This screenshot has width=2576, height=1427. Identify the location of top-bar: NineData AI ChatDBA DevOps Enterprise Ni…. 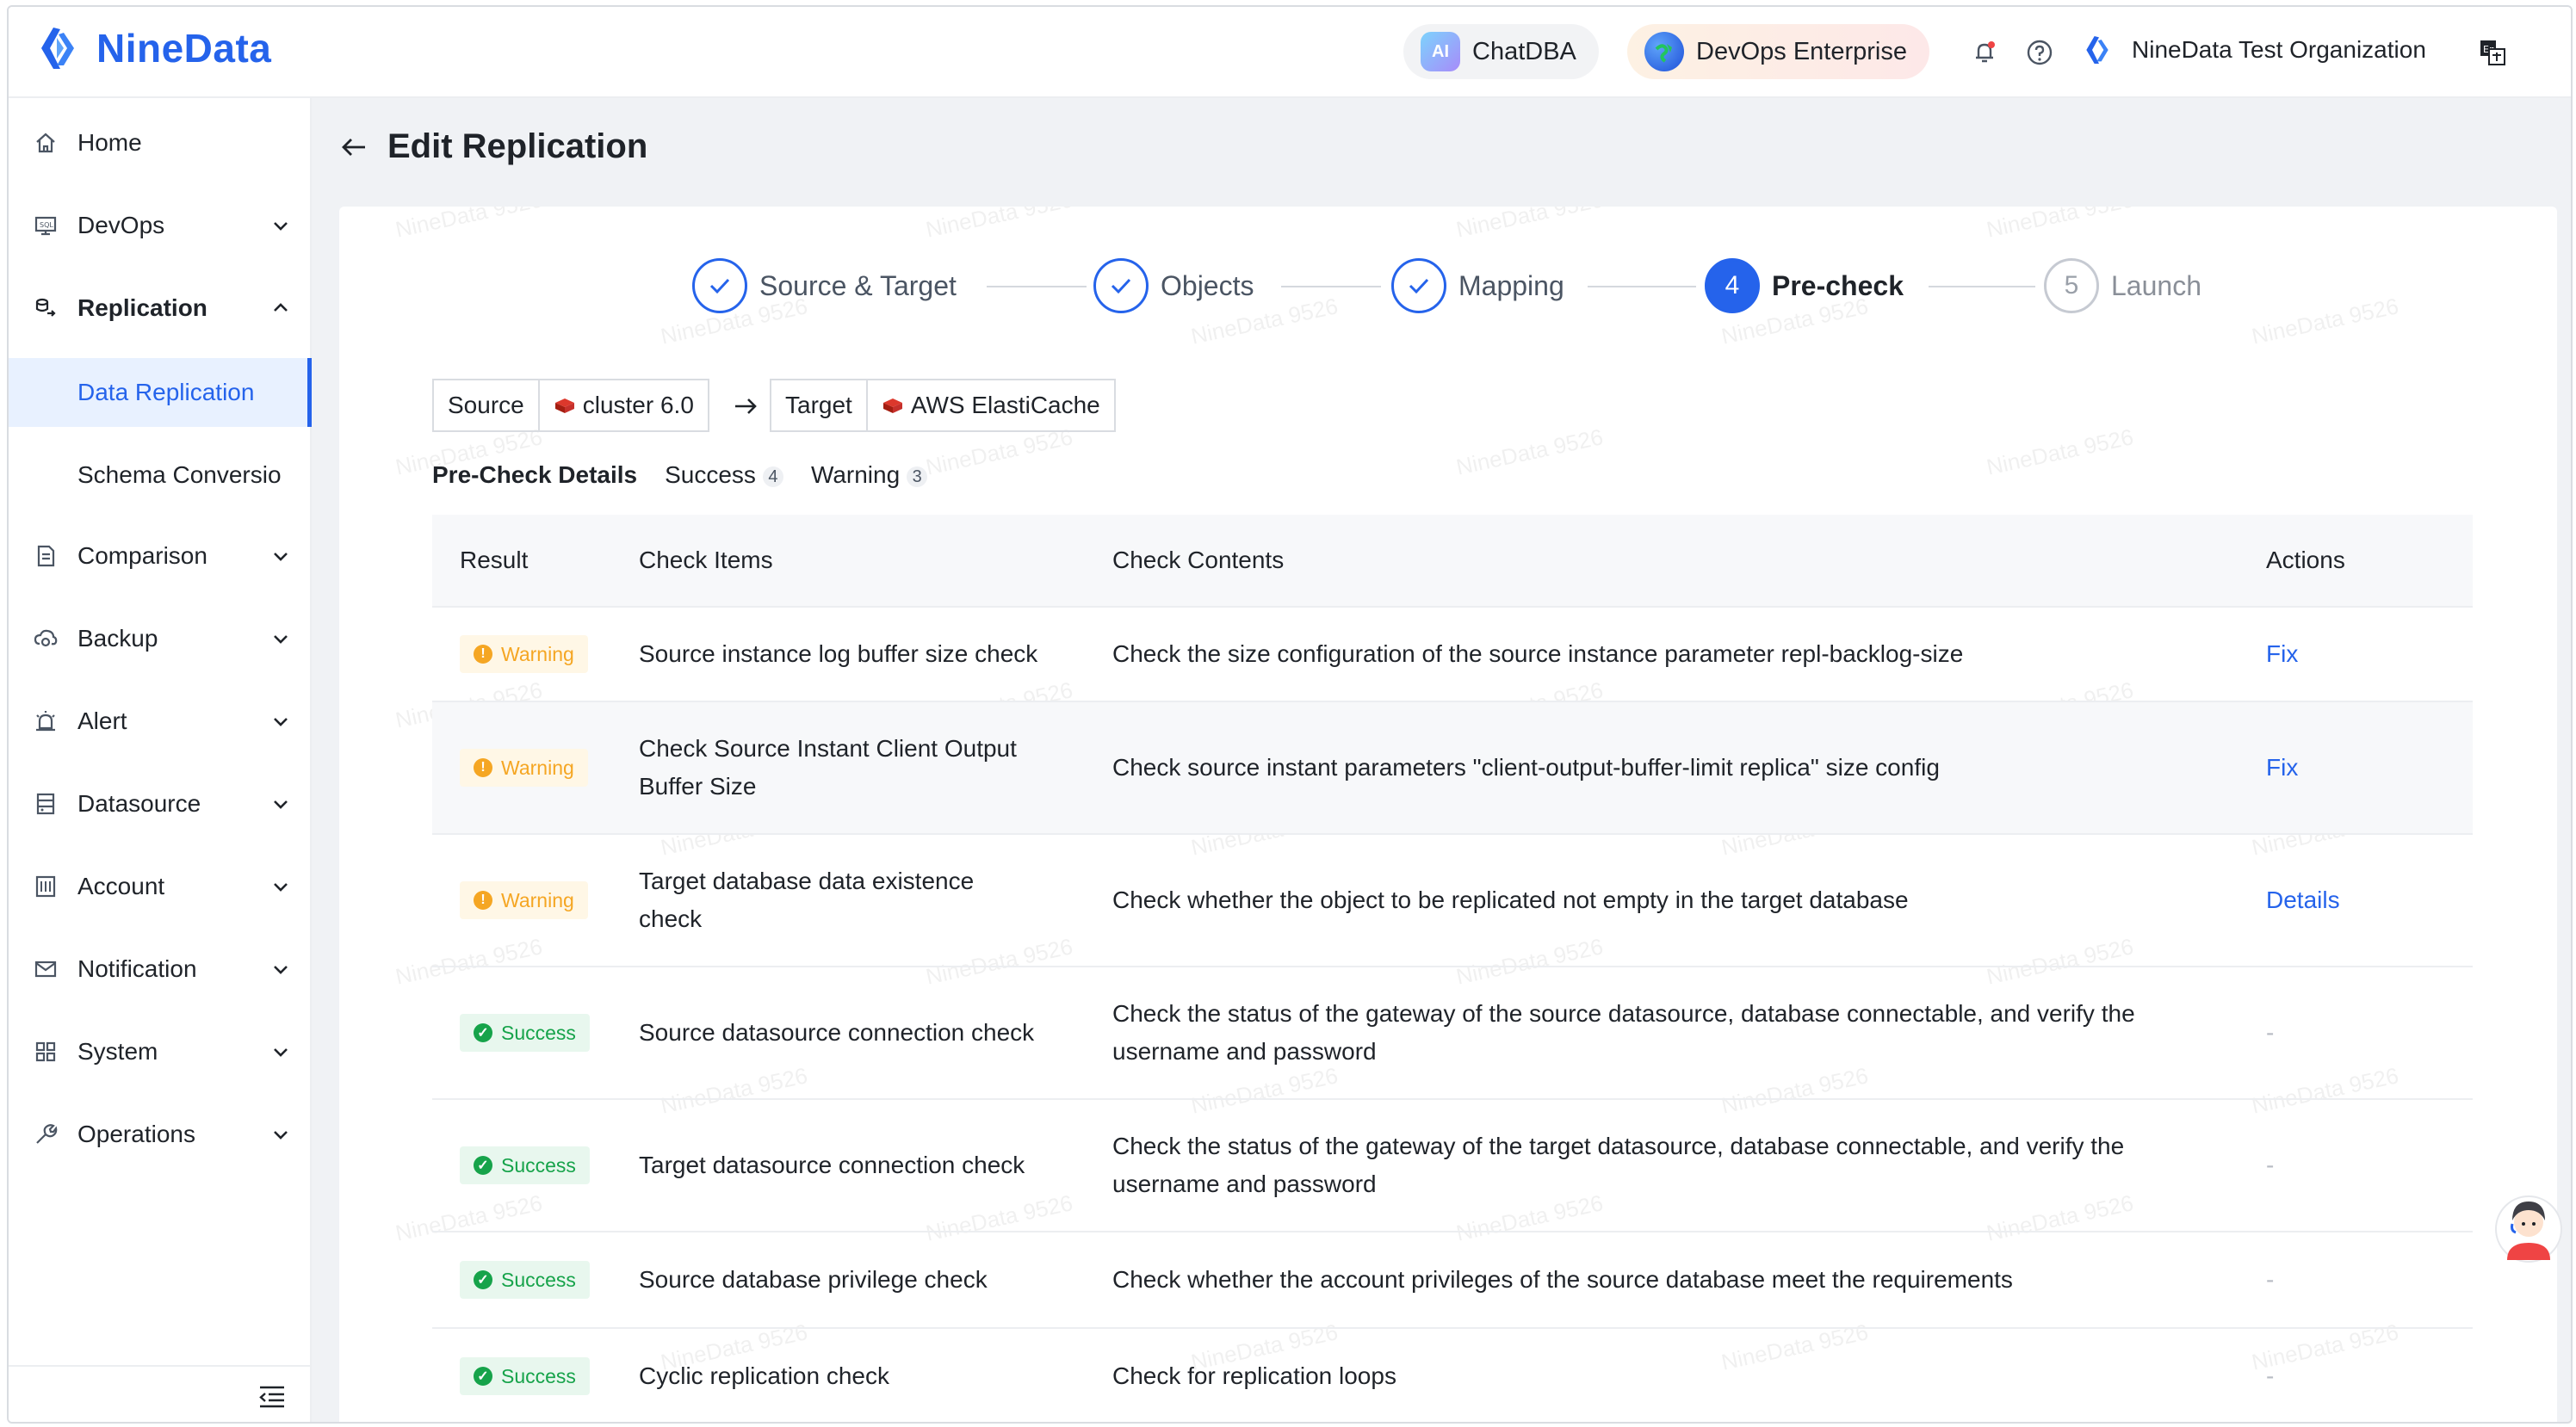
(1290, 52).